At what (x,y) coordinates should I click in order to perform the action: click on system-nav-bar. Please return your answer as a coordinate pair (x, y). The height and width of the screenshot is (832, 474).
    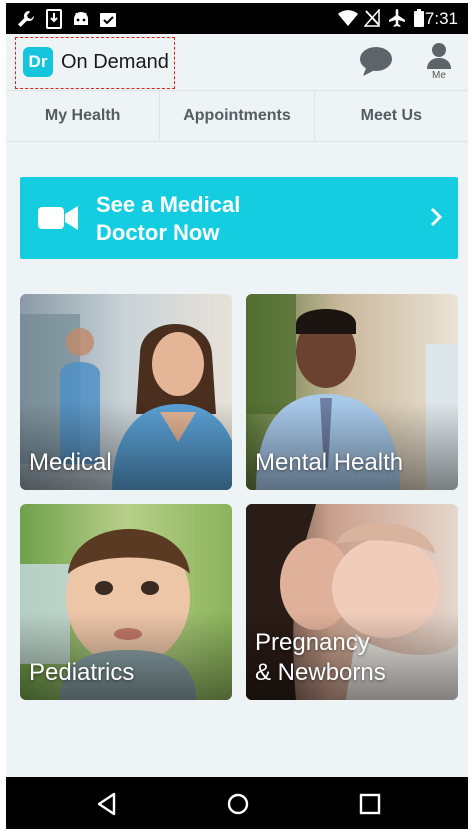
    Looking at the image, I should click on (237, 803).